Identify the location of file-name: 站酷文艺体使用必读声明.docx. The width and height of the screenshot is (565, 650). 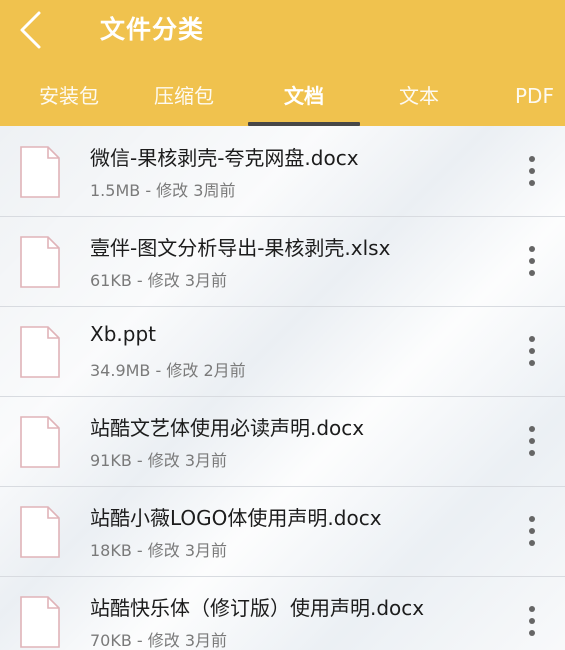
(227, 428).